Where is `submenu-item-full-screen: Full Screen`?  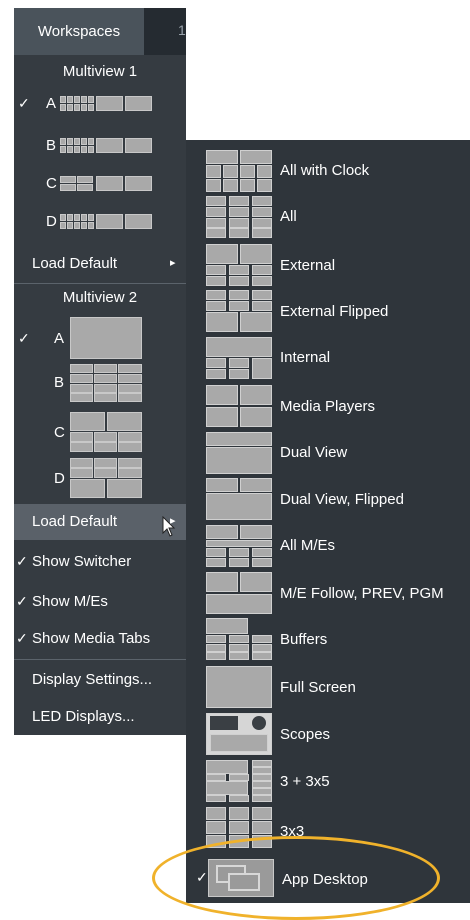
submenu-item-full-screen: Full Screen is located at coordinates (328, 687).